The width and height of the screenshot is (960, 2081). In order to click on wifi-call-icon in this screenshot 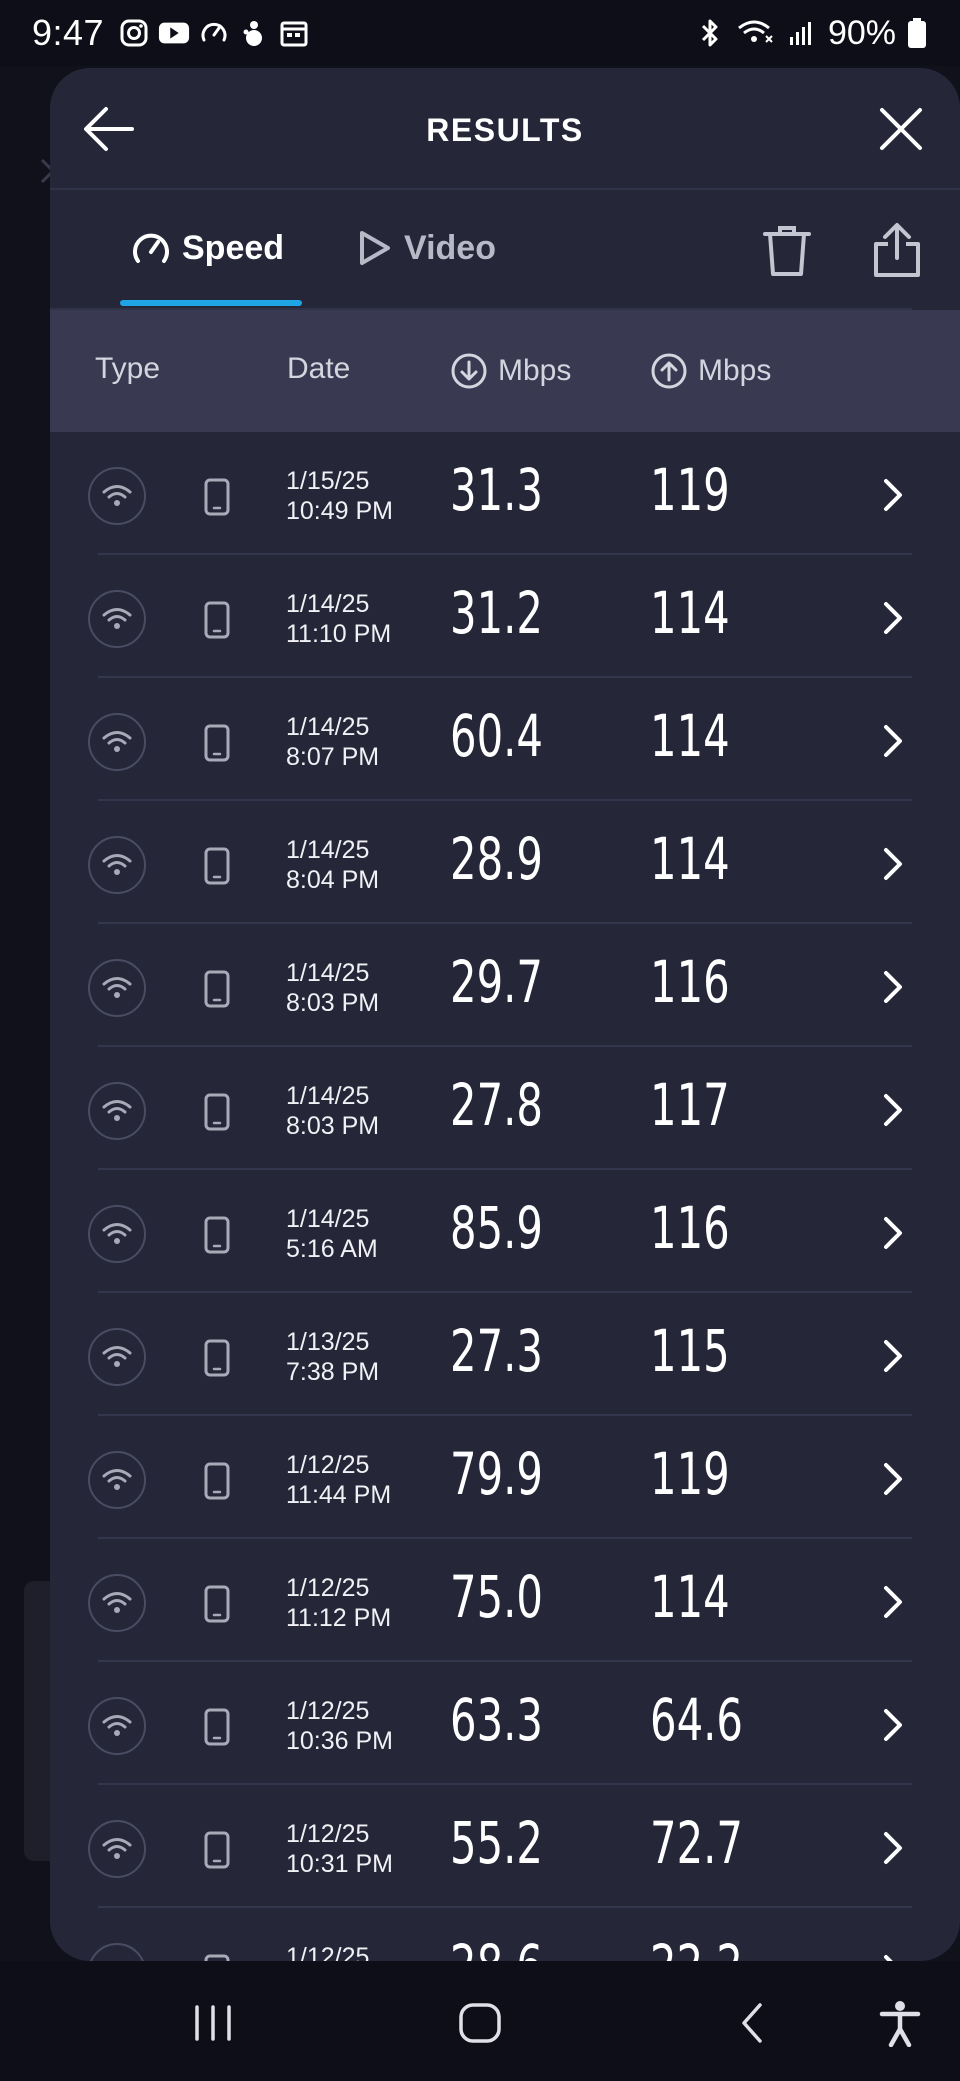, I will do `click(756, 33)`.